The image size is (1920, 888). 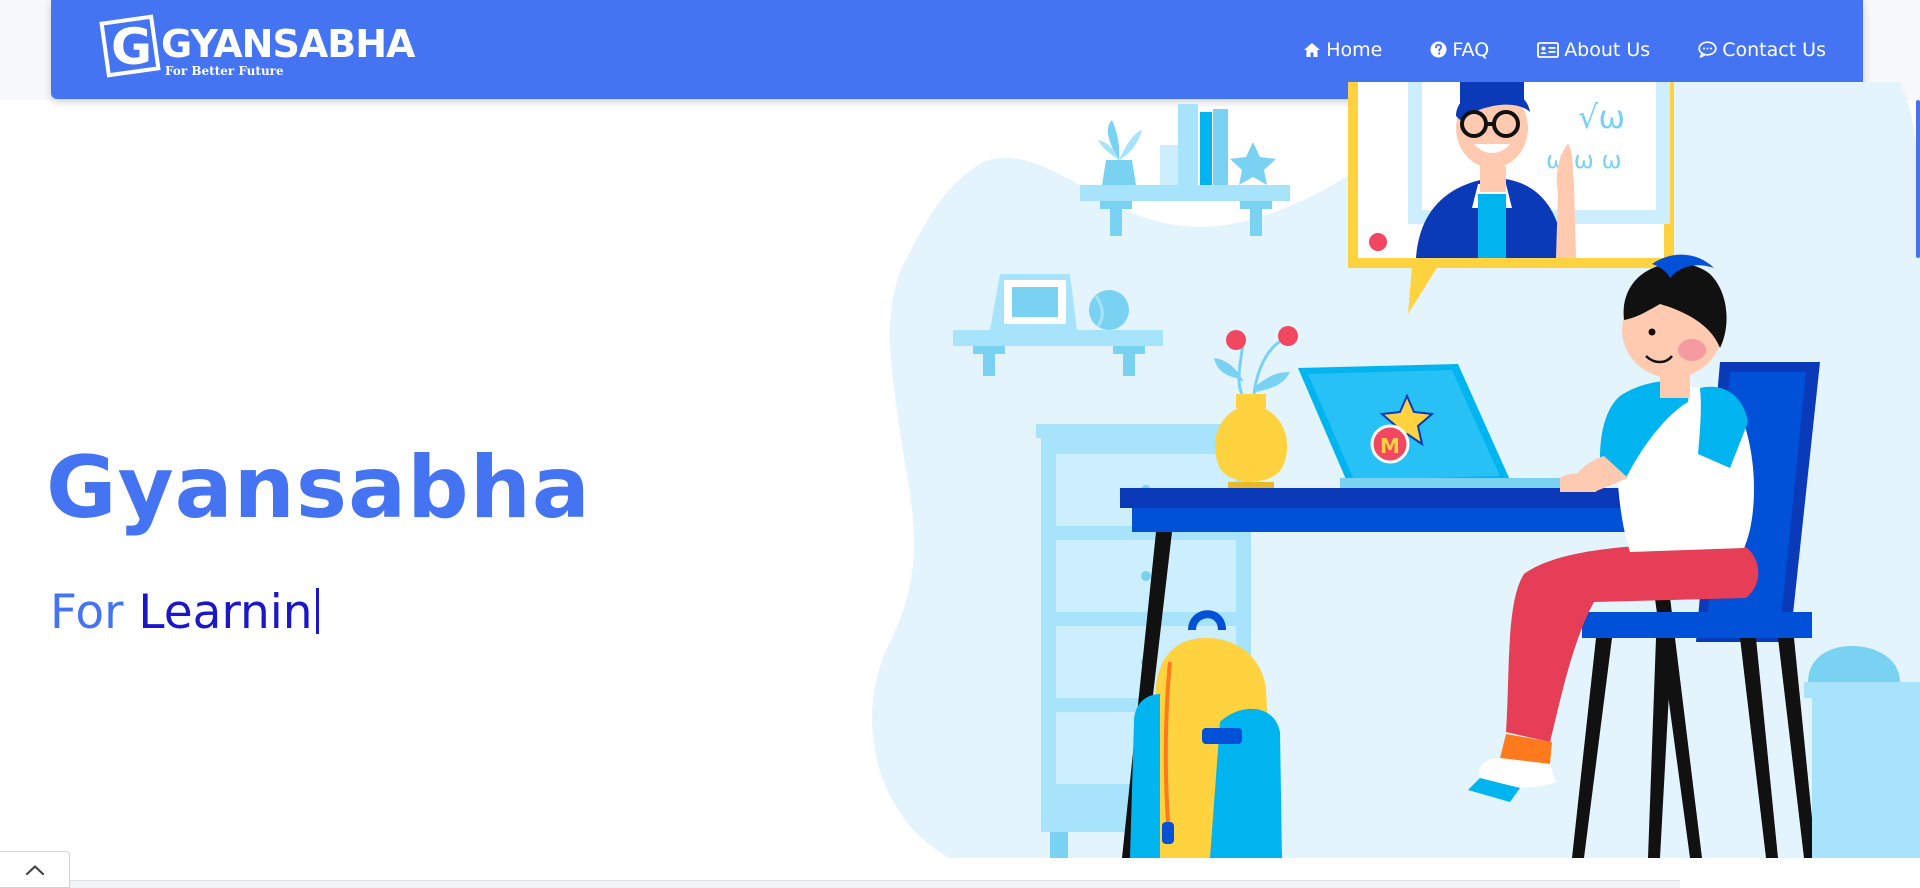 I want to click on board-scribble: ω ω ω, so click(x=1584, y=160).